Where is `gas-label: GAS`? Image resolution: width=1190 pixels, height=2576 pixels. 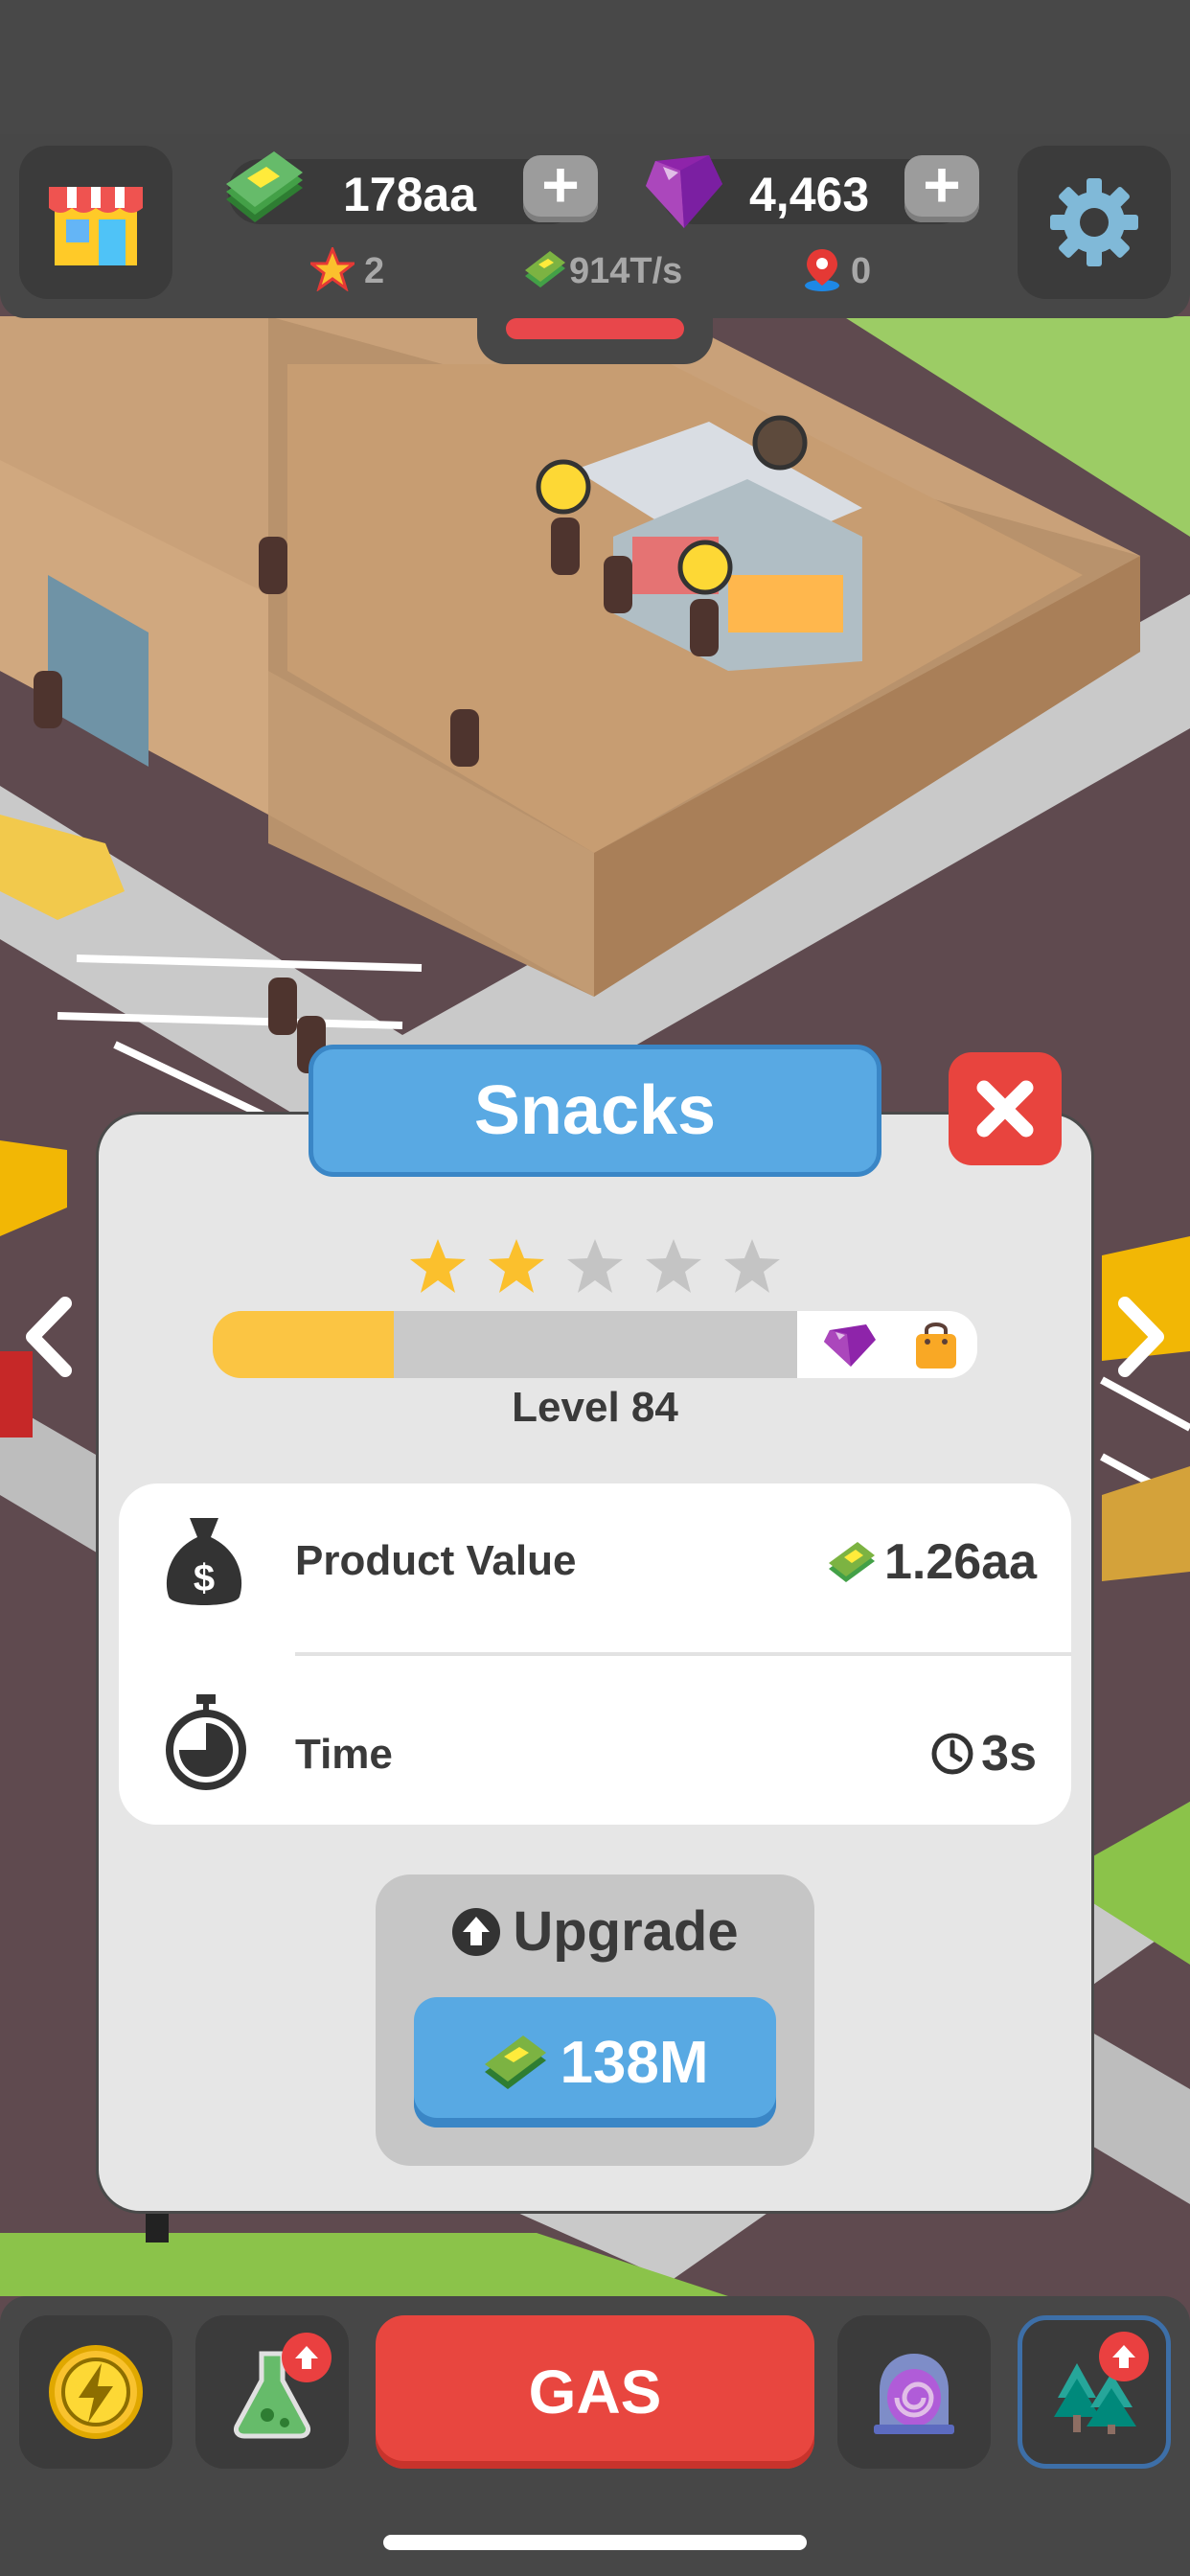
gas-label: GAS is located at coordinates (595, 2392).